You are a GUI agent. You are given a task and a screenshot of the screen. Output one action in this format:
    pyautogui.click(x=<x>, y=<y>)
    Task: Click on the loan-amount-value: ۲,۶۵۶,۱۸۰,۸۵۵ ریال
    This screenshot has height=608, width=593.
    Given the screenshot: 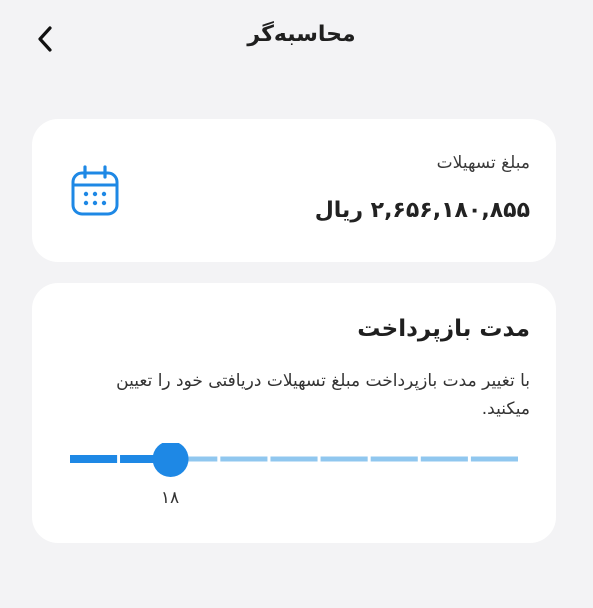 What is the action you would take?
    pyautogui.click(x=422, y=210)
    